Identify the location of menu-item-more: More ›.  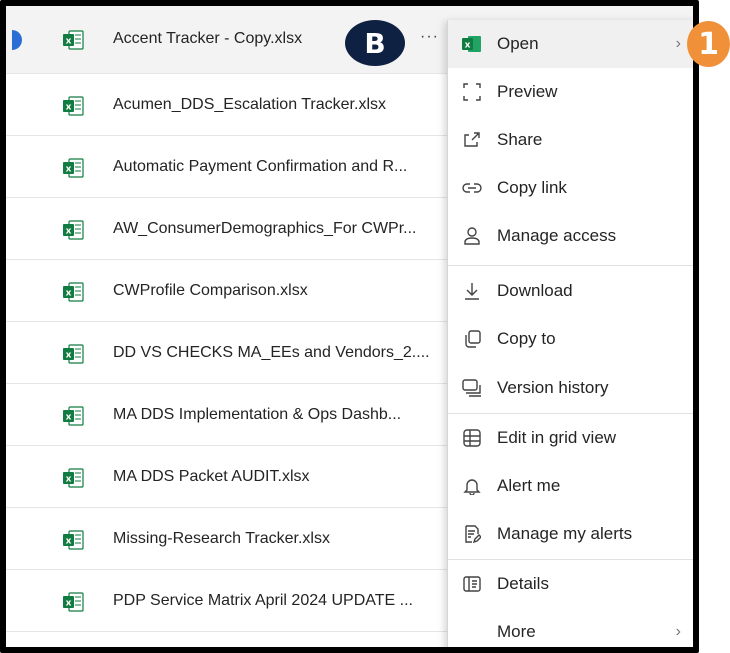
(570, 627).